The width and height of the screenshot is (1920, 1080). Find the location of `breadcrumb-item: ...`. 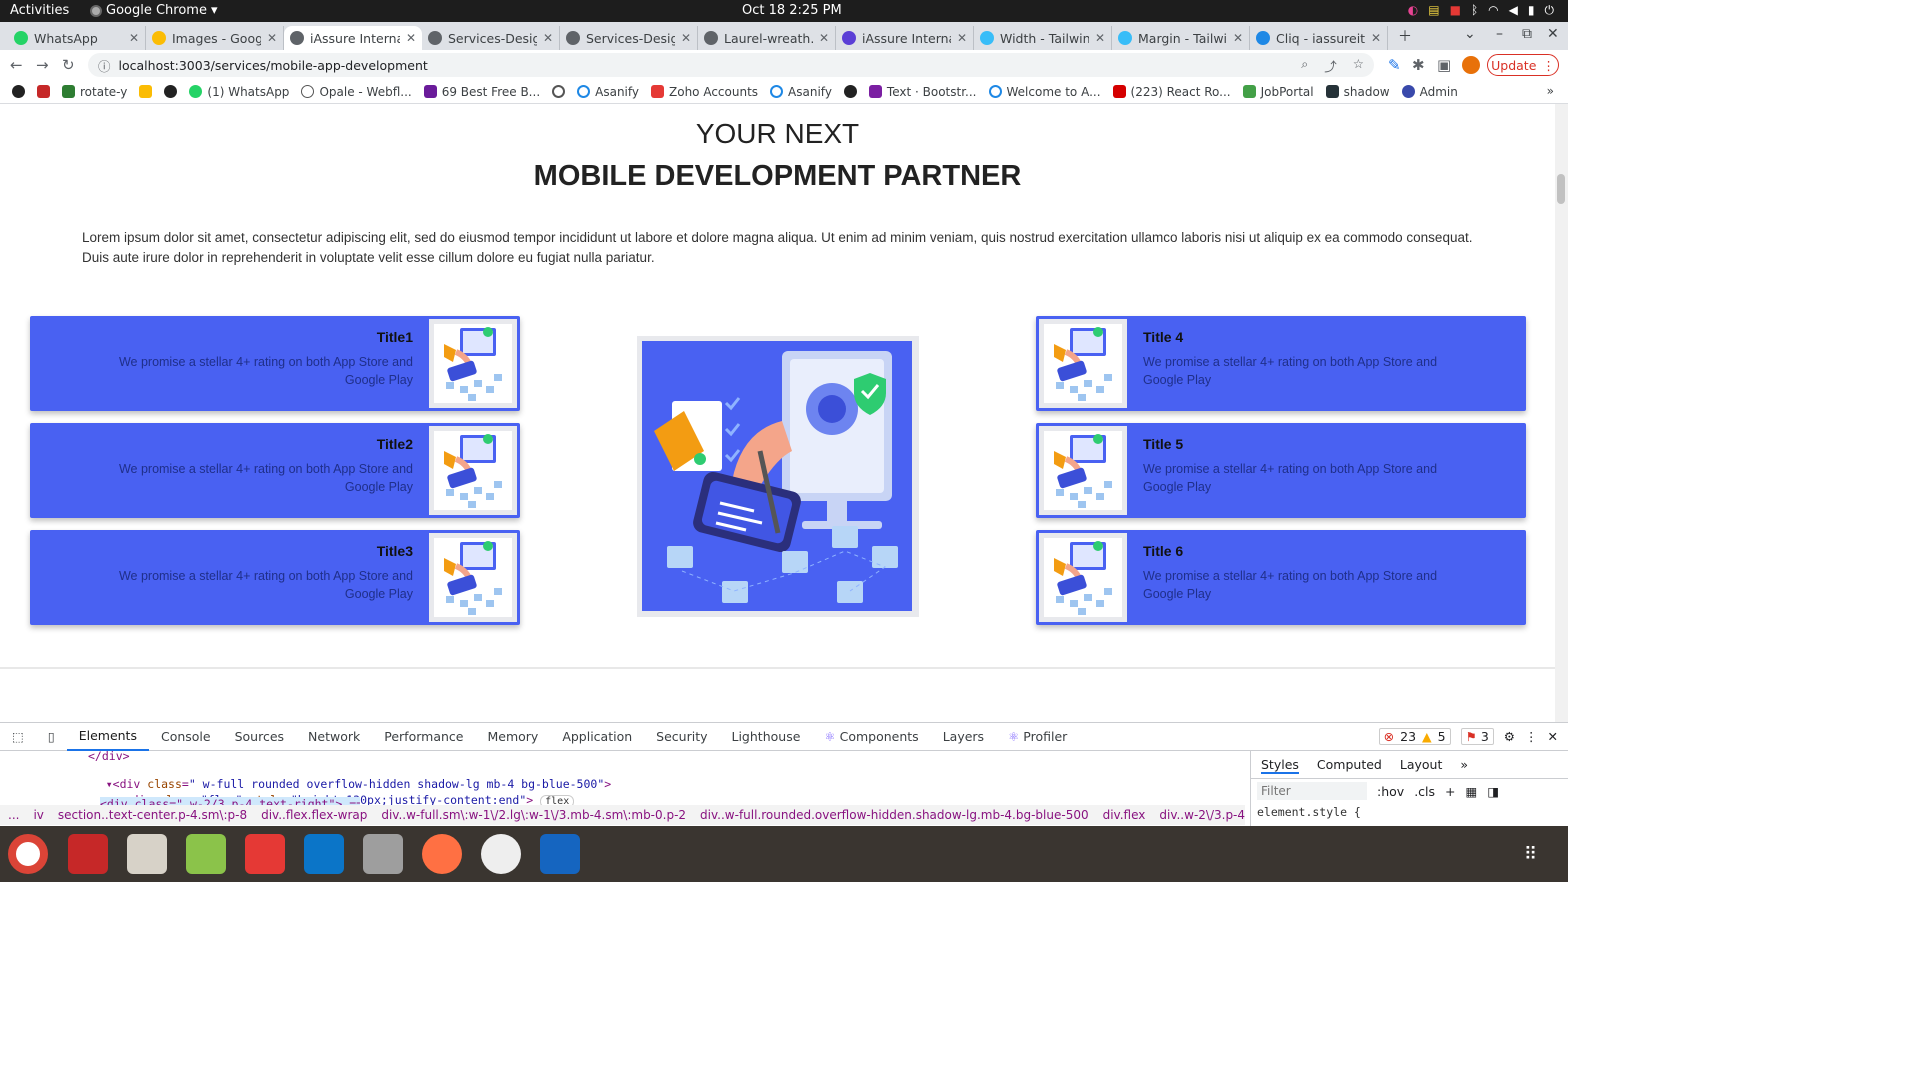

breadcrumb-item: ... is located at coordinates (13, 815).